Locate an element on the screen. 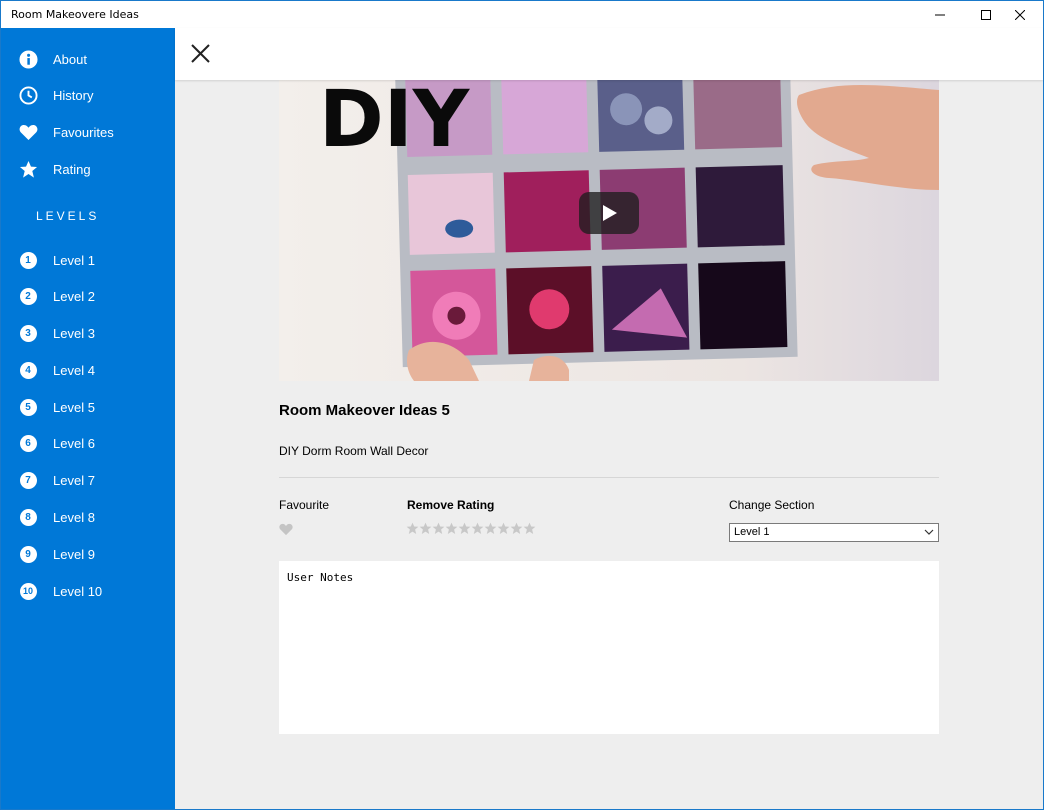 The image size is (1044, 810). play-icon is located at coordinates (610, 213).